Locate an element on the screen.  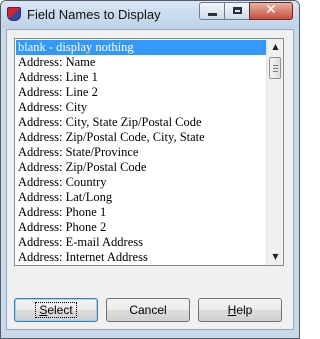
maximize-icon is located at coordinates (237, 10).